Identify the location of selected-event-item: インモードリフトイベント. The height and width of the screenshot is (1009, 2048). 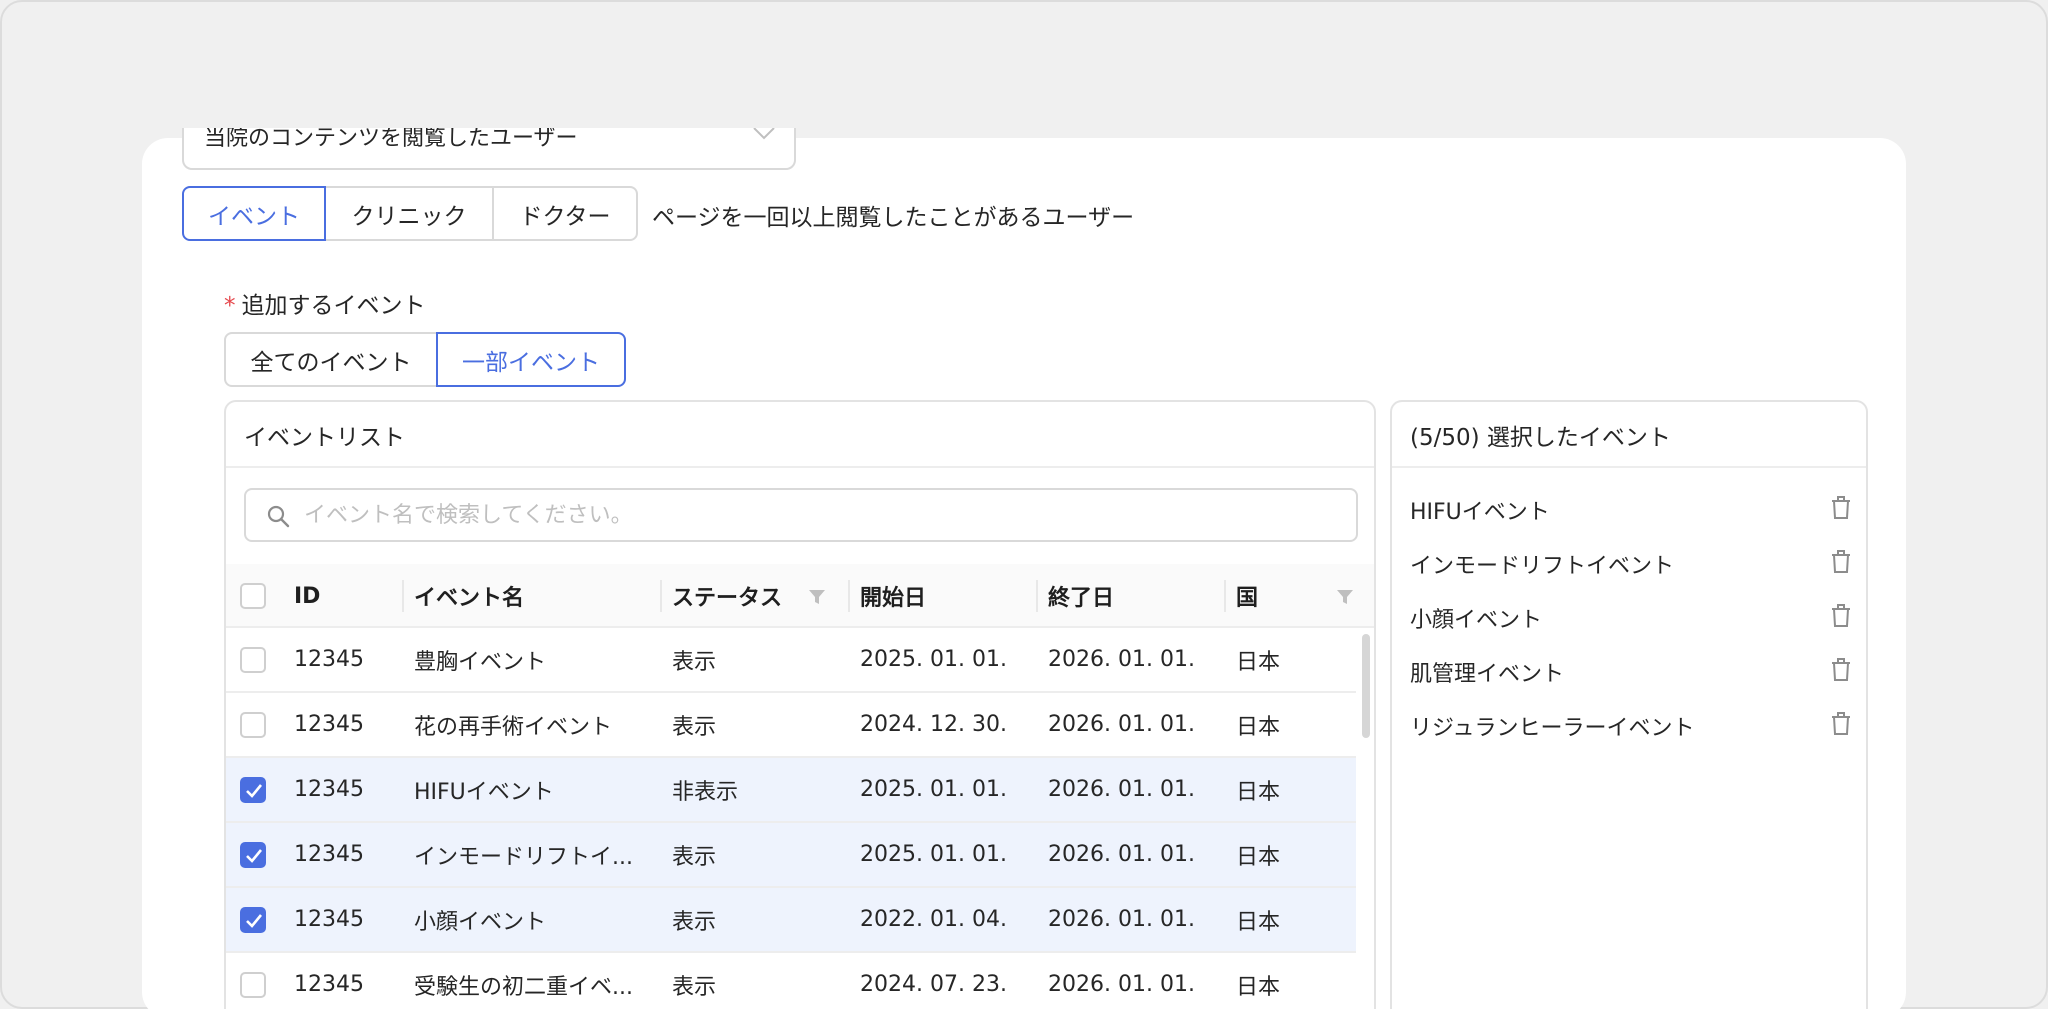
(1638, 563).